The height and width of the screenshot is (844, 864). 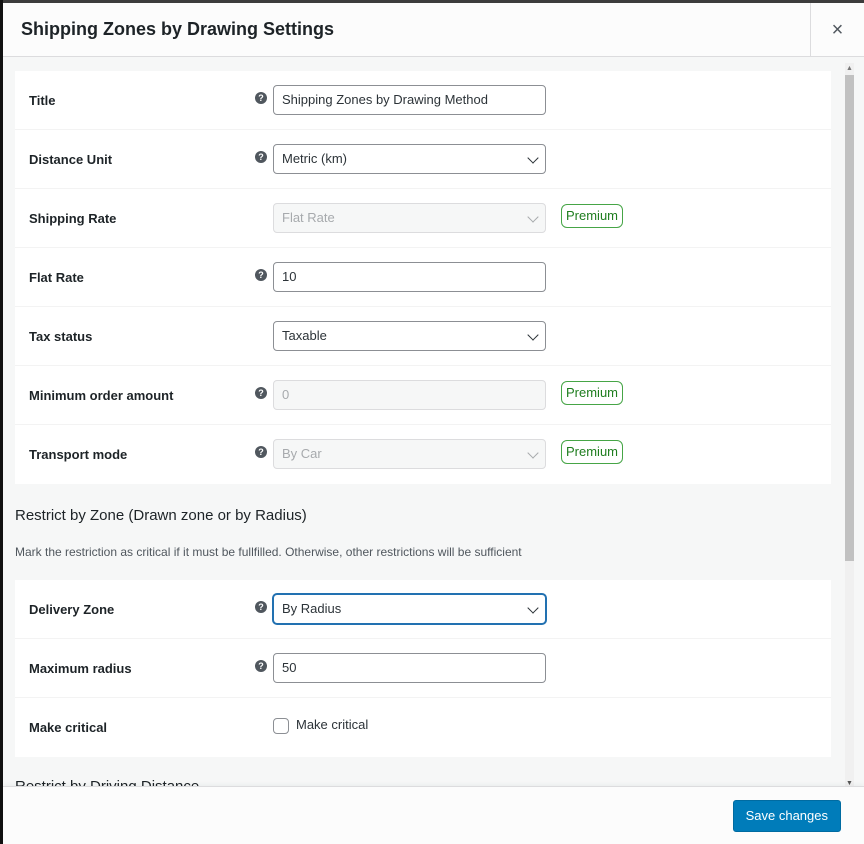 I want to click on delivery-zone-select: By Radius, so click(x=409, y=609).